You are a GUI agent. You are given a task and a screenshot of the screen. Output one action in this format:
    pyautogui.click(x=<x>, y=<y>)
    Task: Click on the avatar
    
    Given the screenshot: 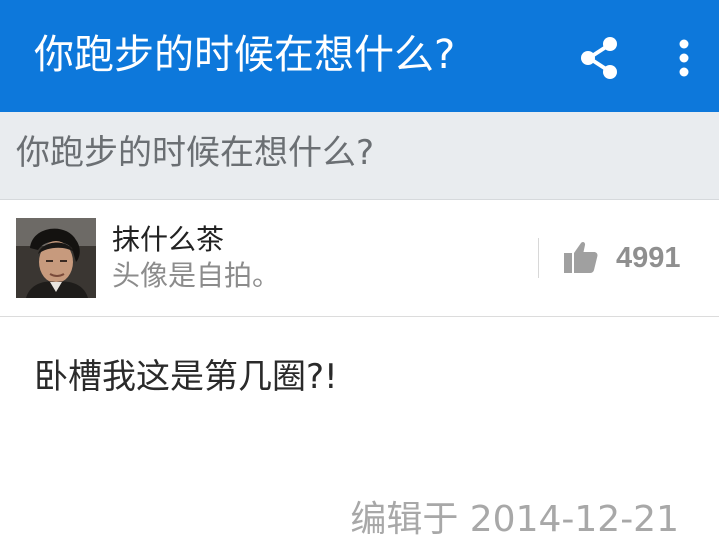 What is the action you would take?
    pyautogui.click(x=56, y=258)
    